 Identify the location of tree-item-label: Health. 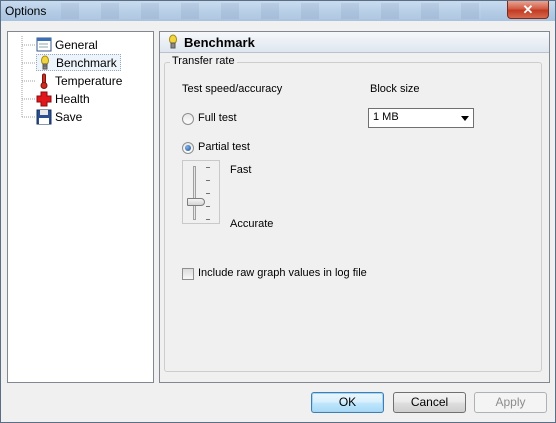
(72, 98).